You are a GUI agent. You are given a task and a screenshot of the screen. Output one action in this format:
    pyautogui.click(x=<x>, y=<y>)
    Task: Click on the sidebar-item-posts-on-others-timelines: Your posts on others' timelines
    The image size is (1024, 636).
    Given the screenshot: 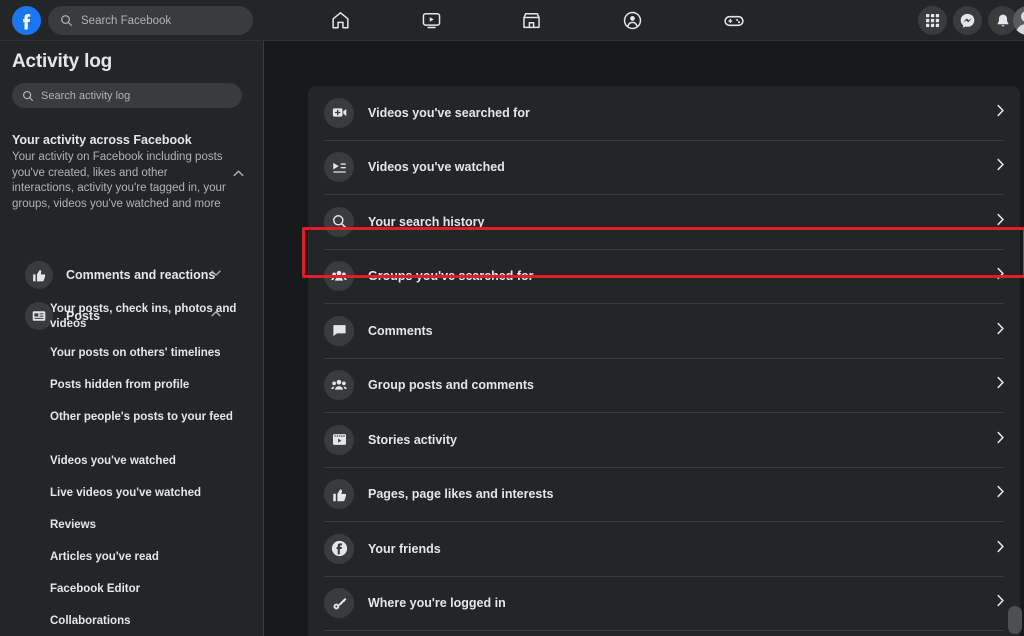 What is the action you would take?
    pyautogui.click(x=150, y=353)
    